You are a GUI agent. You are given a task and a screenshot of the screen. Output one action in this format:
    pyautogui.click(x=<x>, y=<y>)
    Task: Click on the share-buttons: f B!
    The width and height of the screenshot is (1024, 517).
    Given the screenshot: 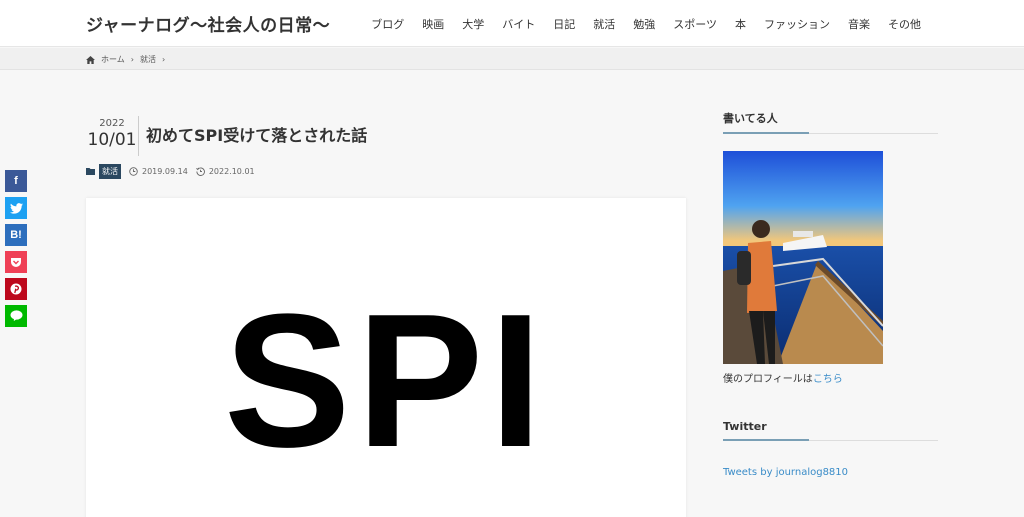 What is the action you would take?
    pyautogui.click(x=16, y=248)
    